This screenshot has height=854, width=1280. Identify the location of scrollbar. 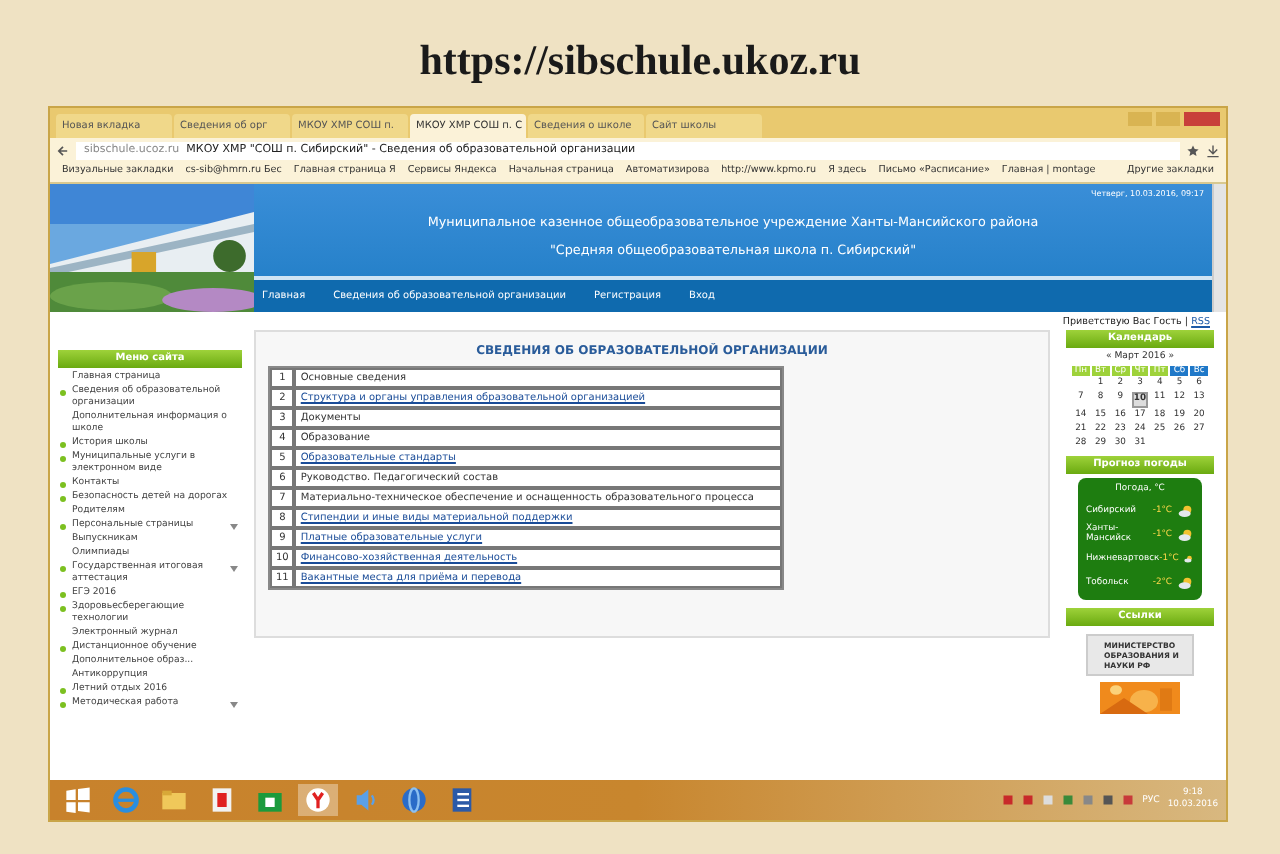
(1219, 248).